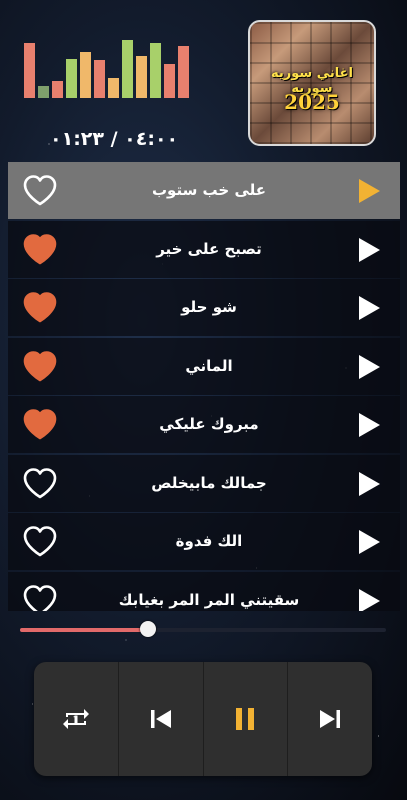  What do you see at coordinates (148, 629) in the screenshot?
I see `seek-thumb` at bounding box center [148, 629].